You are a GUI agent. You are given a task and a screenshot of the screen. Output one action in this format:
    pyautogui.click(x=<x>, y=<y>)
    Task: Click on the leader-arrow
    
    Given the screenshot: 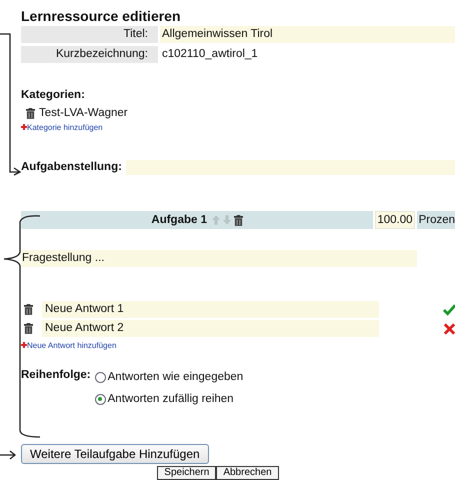 What is the action you would take?
    pyautogui.click(x=8, y=455)
    